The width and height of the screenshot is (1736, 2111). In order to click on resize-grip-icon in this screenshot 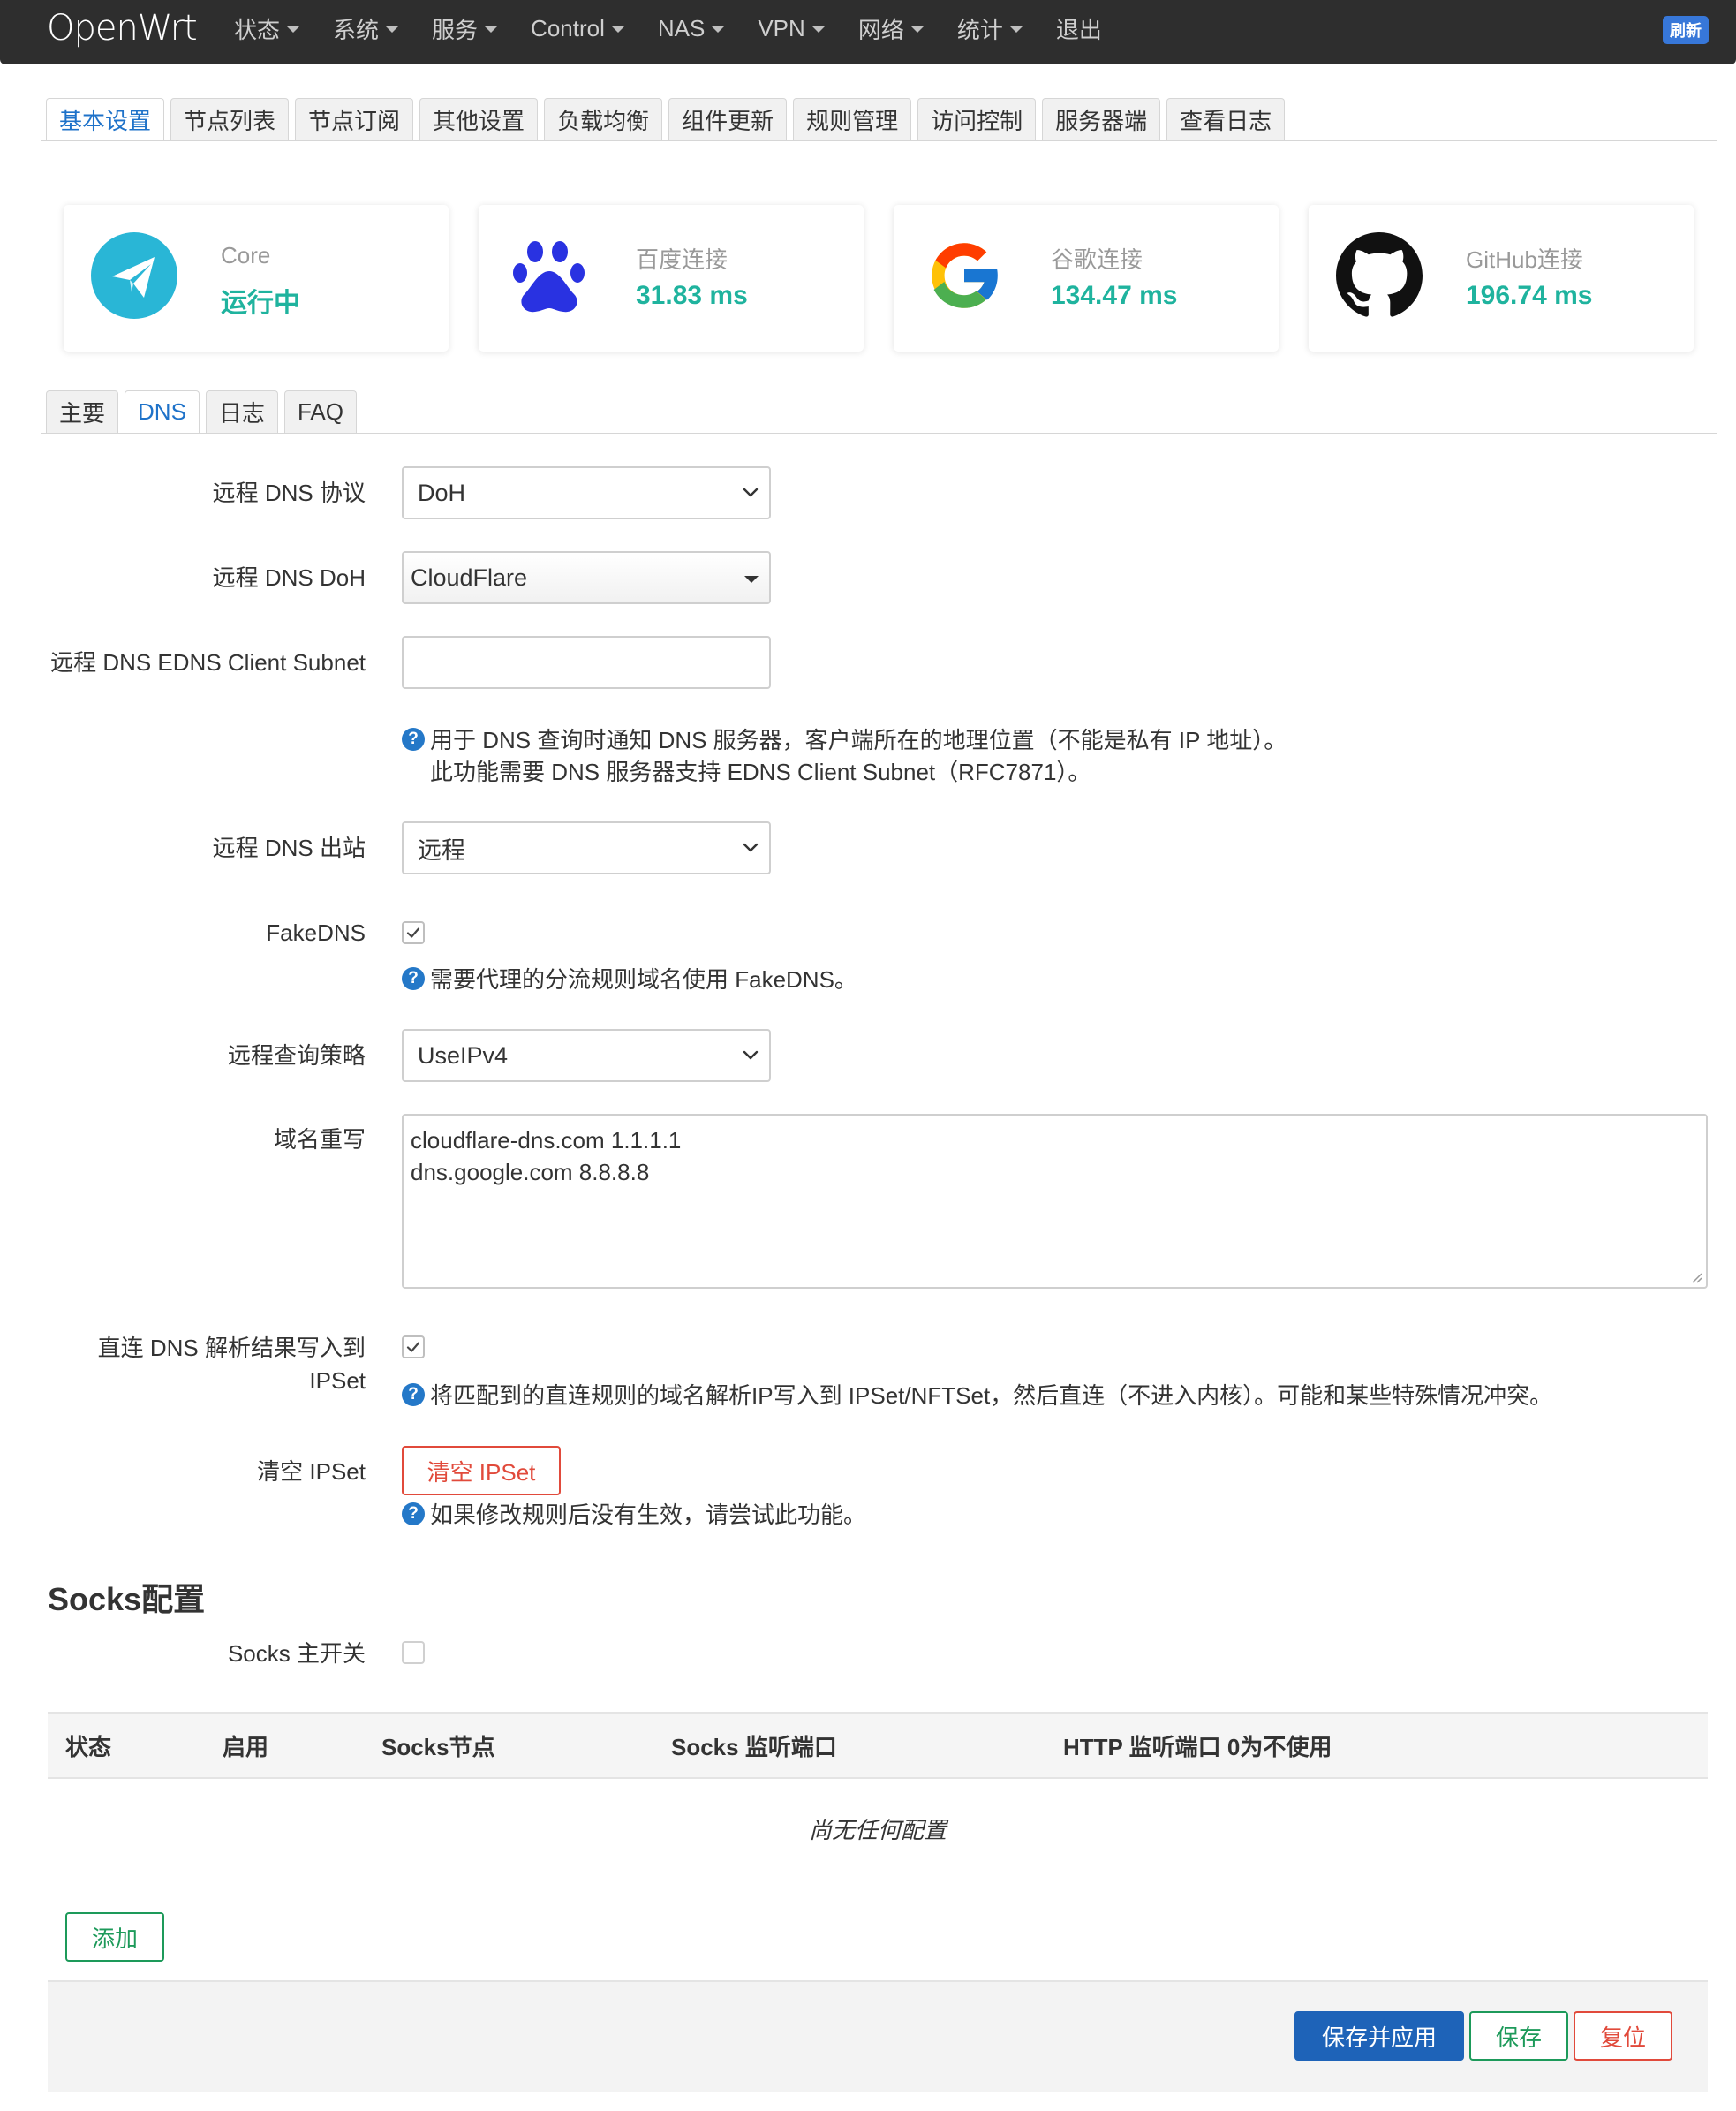, I will do `click(1695, 1276)`.